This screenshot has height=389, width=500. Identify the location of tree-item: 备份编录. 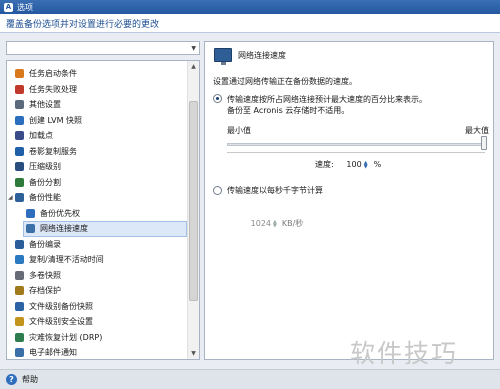
(97, 245).